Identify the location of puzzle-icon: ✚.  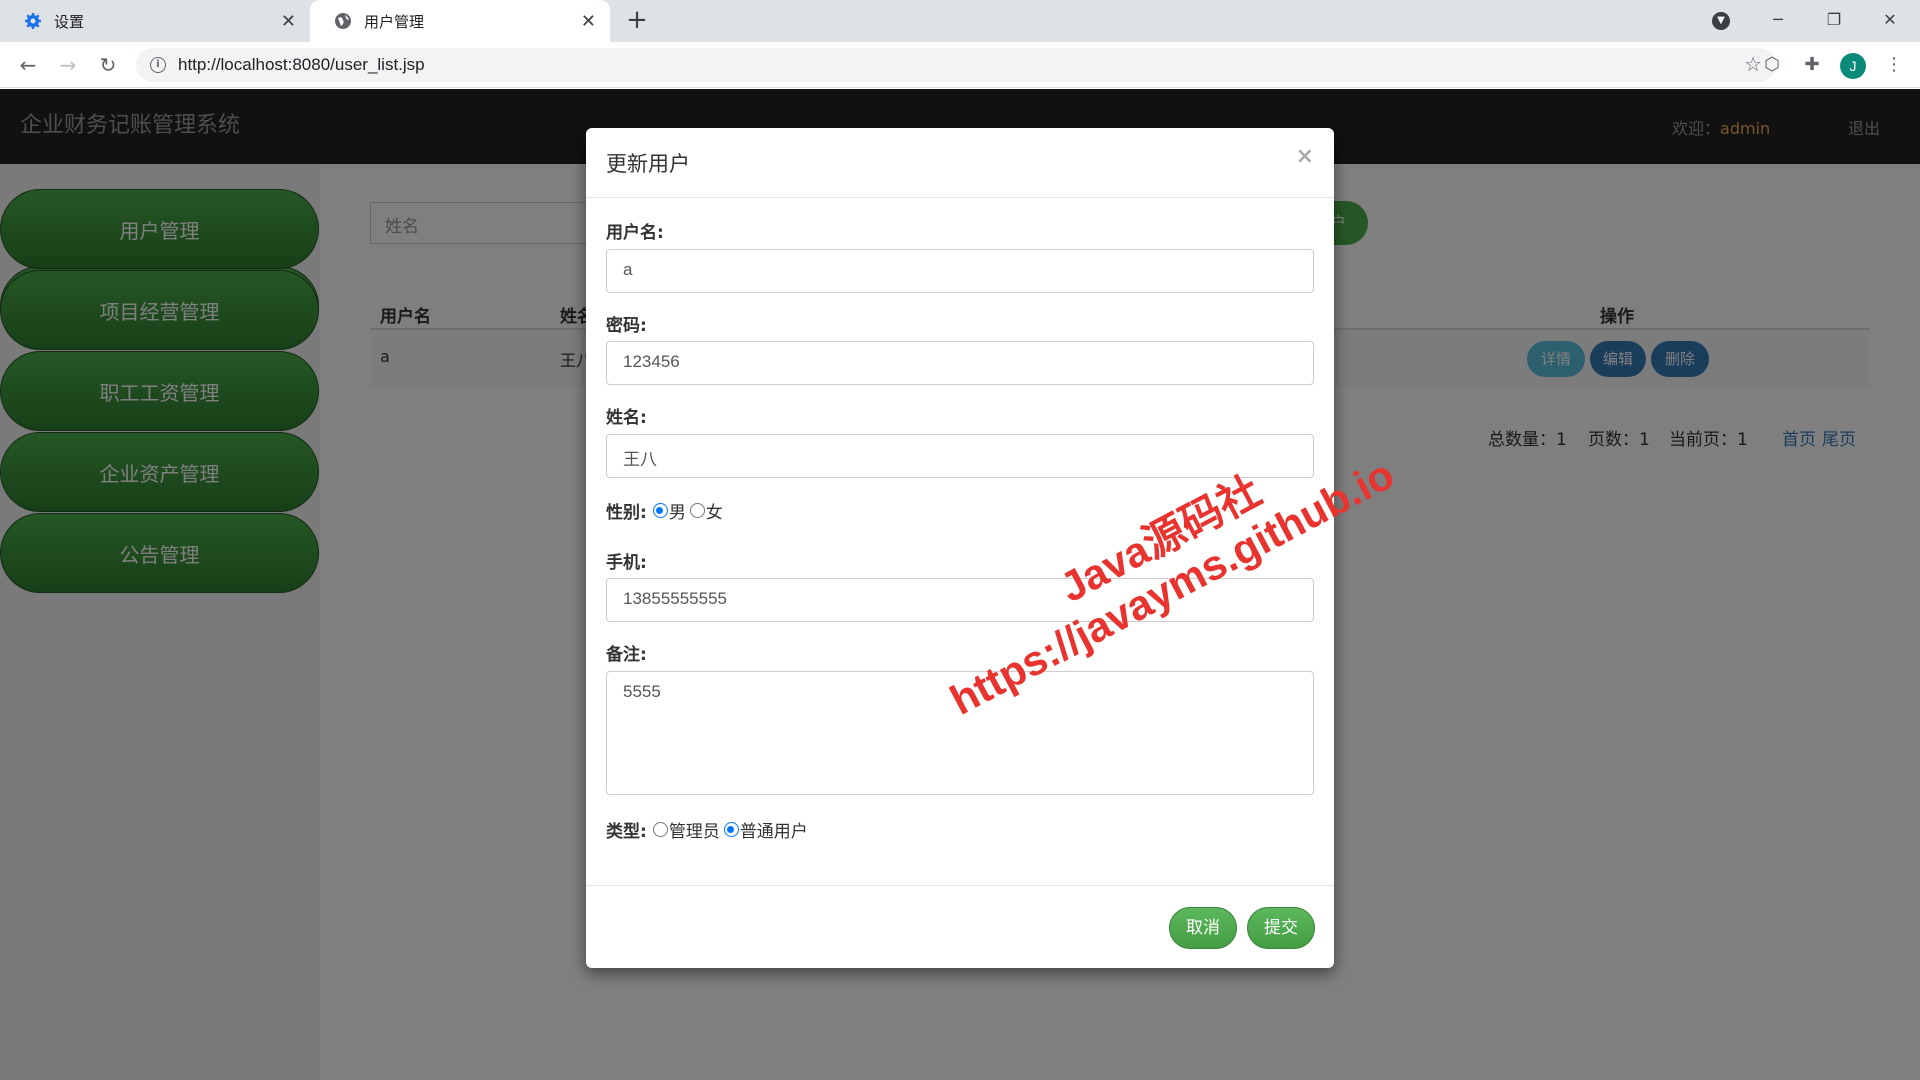
(1812, 65).